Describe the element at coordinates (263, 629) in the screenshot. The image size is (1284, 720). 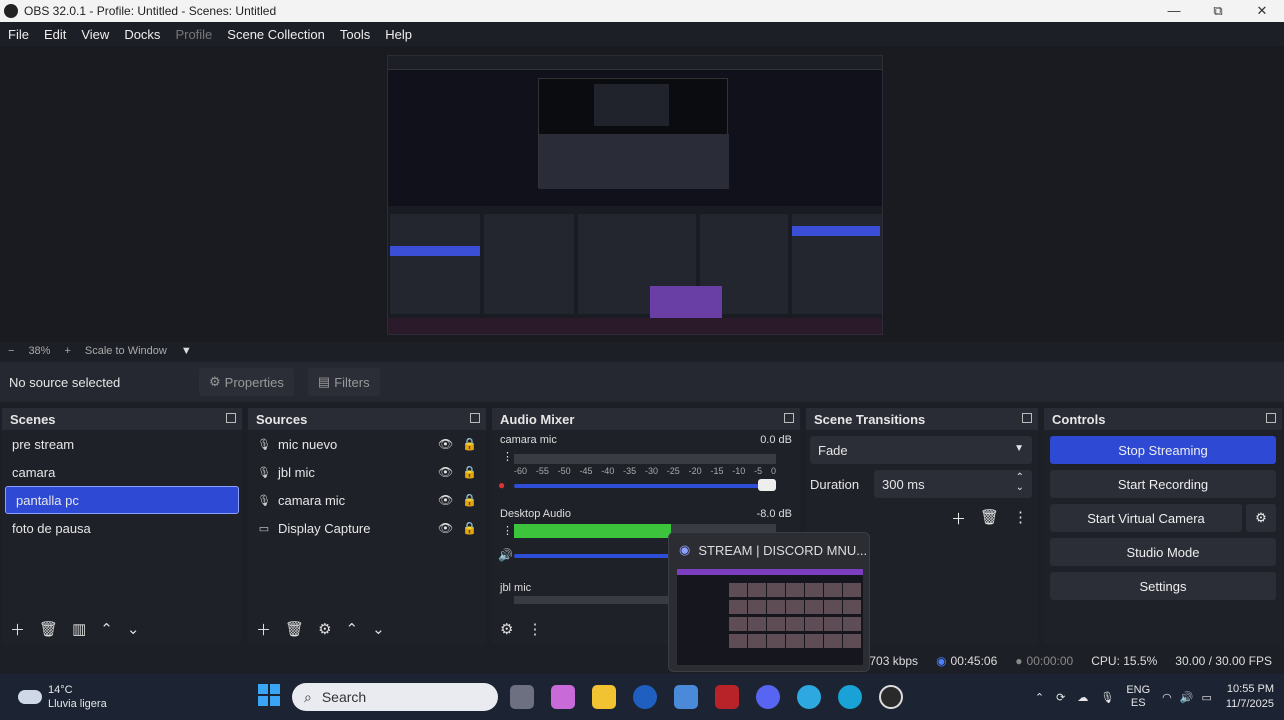
I see `add-source-icon: ＋` at that location.